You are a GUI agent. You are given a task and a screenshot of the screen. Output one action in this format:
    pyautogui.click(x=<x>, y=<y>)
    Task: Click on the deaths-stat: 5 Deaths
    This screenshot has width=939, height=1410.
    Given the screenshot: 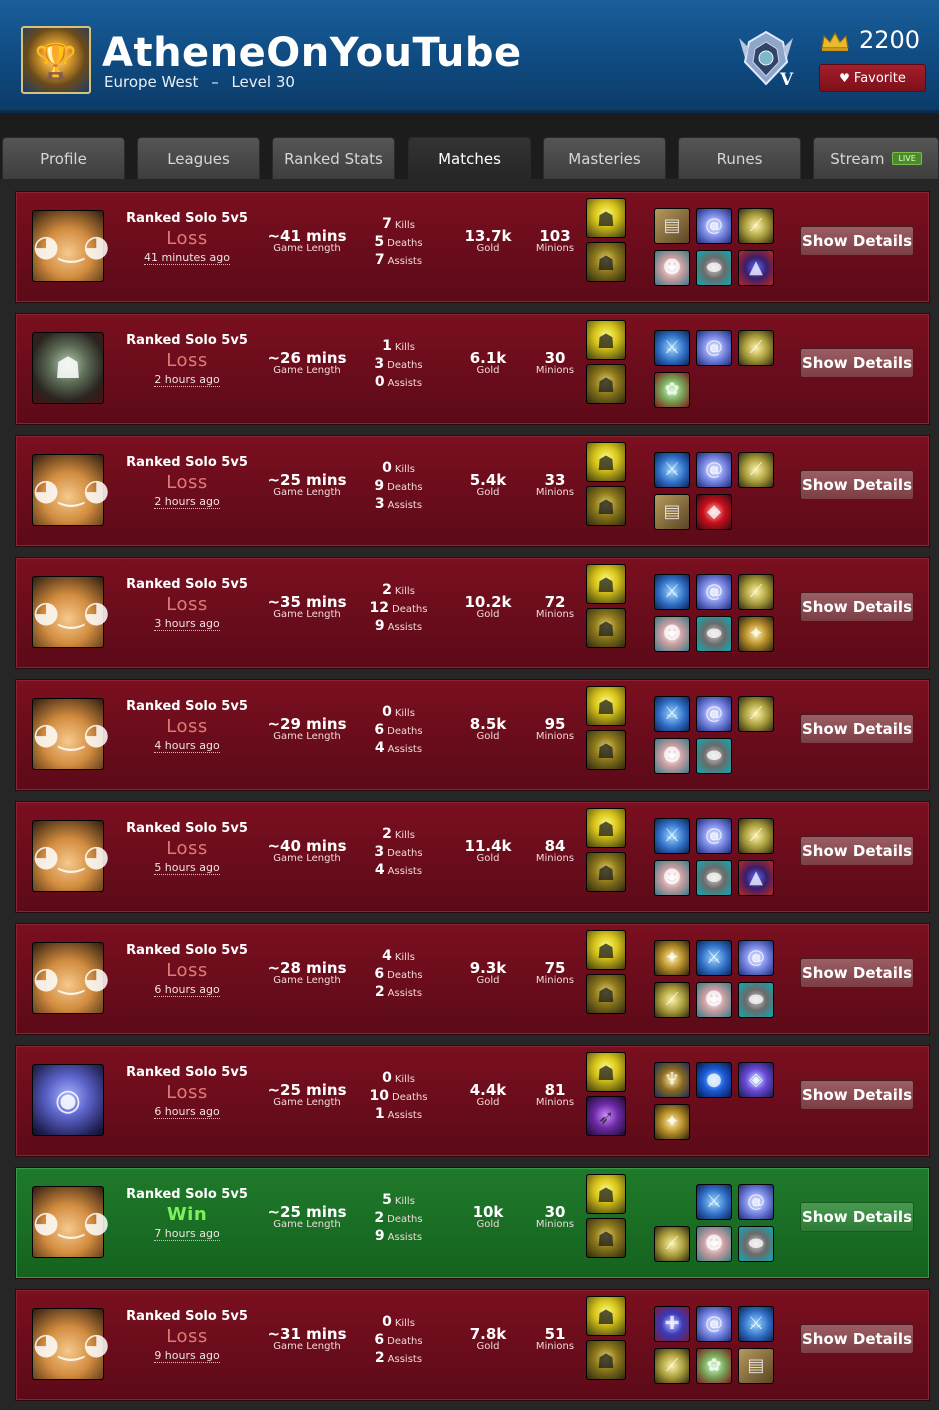 What is the action you would take?
    pyautogui.click(x=398, y=241)
    